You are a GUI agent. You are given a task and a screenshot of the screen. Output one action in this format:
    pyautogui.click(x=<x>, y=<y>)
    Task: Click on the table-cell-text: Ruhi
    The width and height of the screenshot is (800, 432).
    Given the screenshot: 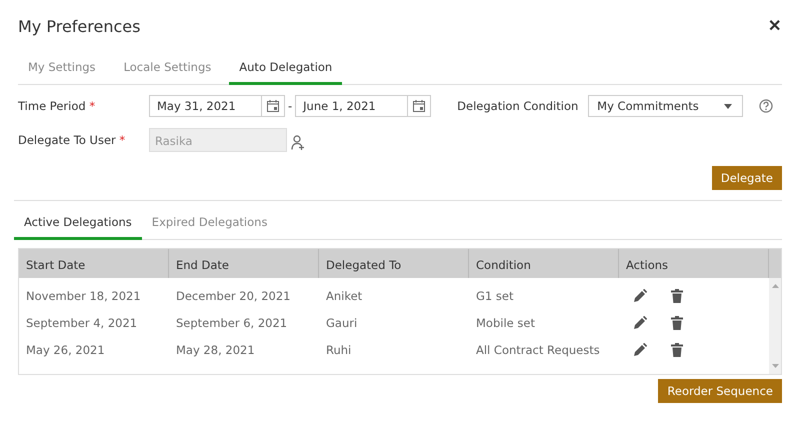 What is the action you would take?
    pyautogui.click(x=338, y=349)
    